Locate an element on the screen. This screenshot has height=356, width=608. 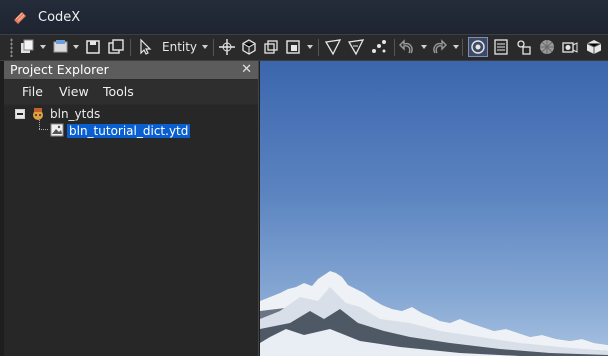
skeleton-icon is located at coordinates (524, 47).